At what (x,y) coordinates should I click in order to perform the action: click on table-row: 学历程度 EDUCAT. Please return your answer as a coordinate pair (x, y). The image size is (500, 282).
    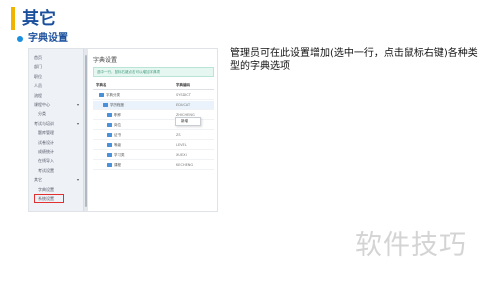
    Looking at the image, I should click on (153, 105).